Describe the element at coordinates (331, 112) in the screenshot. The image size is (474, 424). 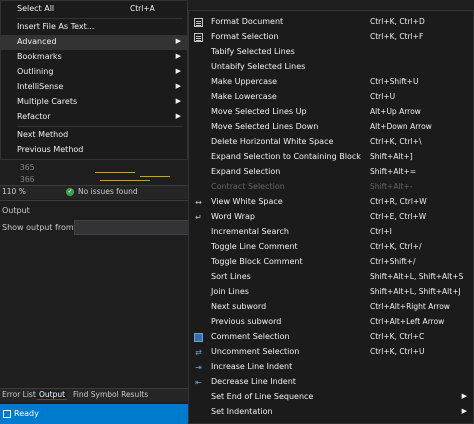
I see `menu-item-move-selected-lines-up: Move Selected Lines Up Alt+Up Arrow` at that location.